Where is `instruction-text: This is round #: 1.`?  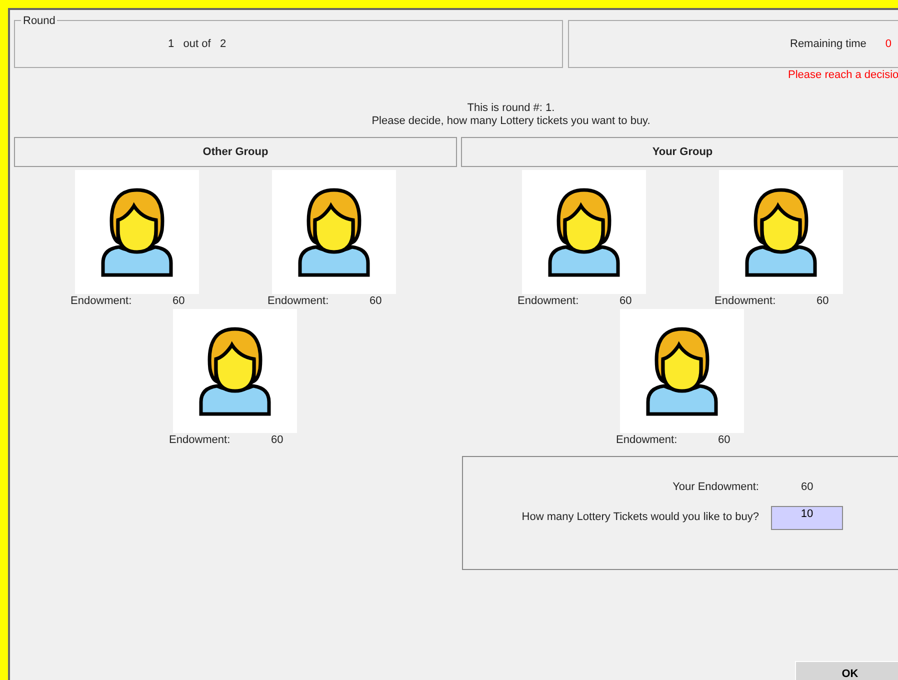
instruction-text: This is round #: 1. is located at coordinates (511, 108).